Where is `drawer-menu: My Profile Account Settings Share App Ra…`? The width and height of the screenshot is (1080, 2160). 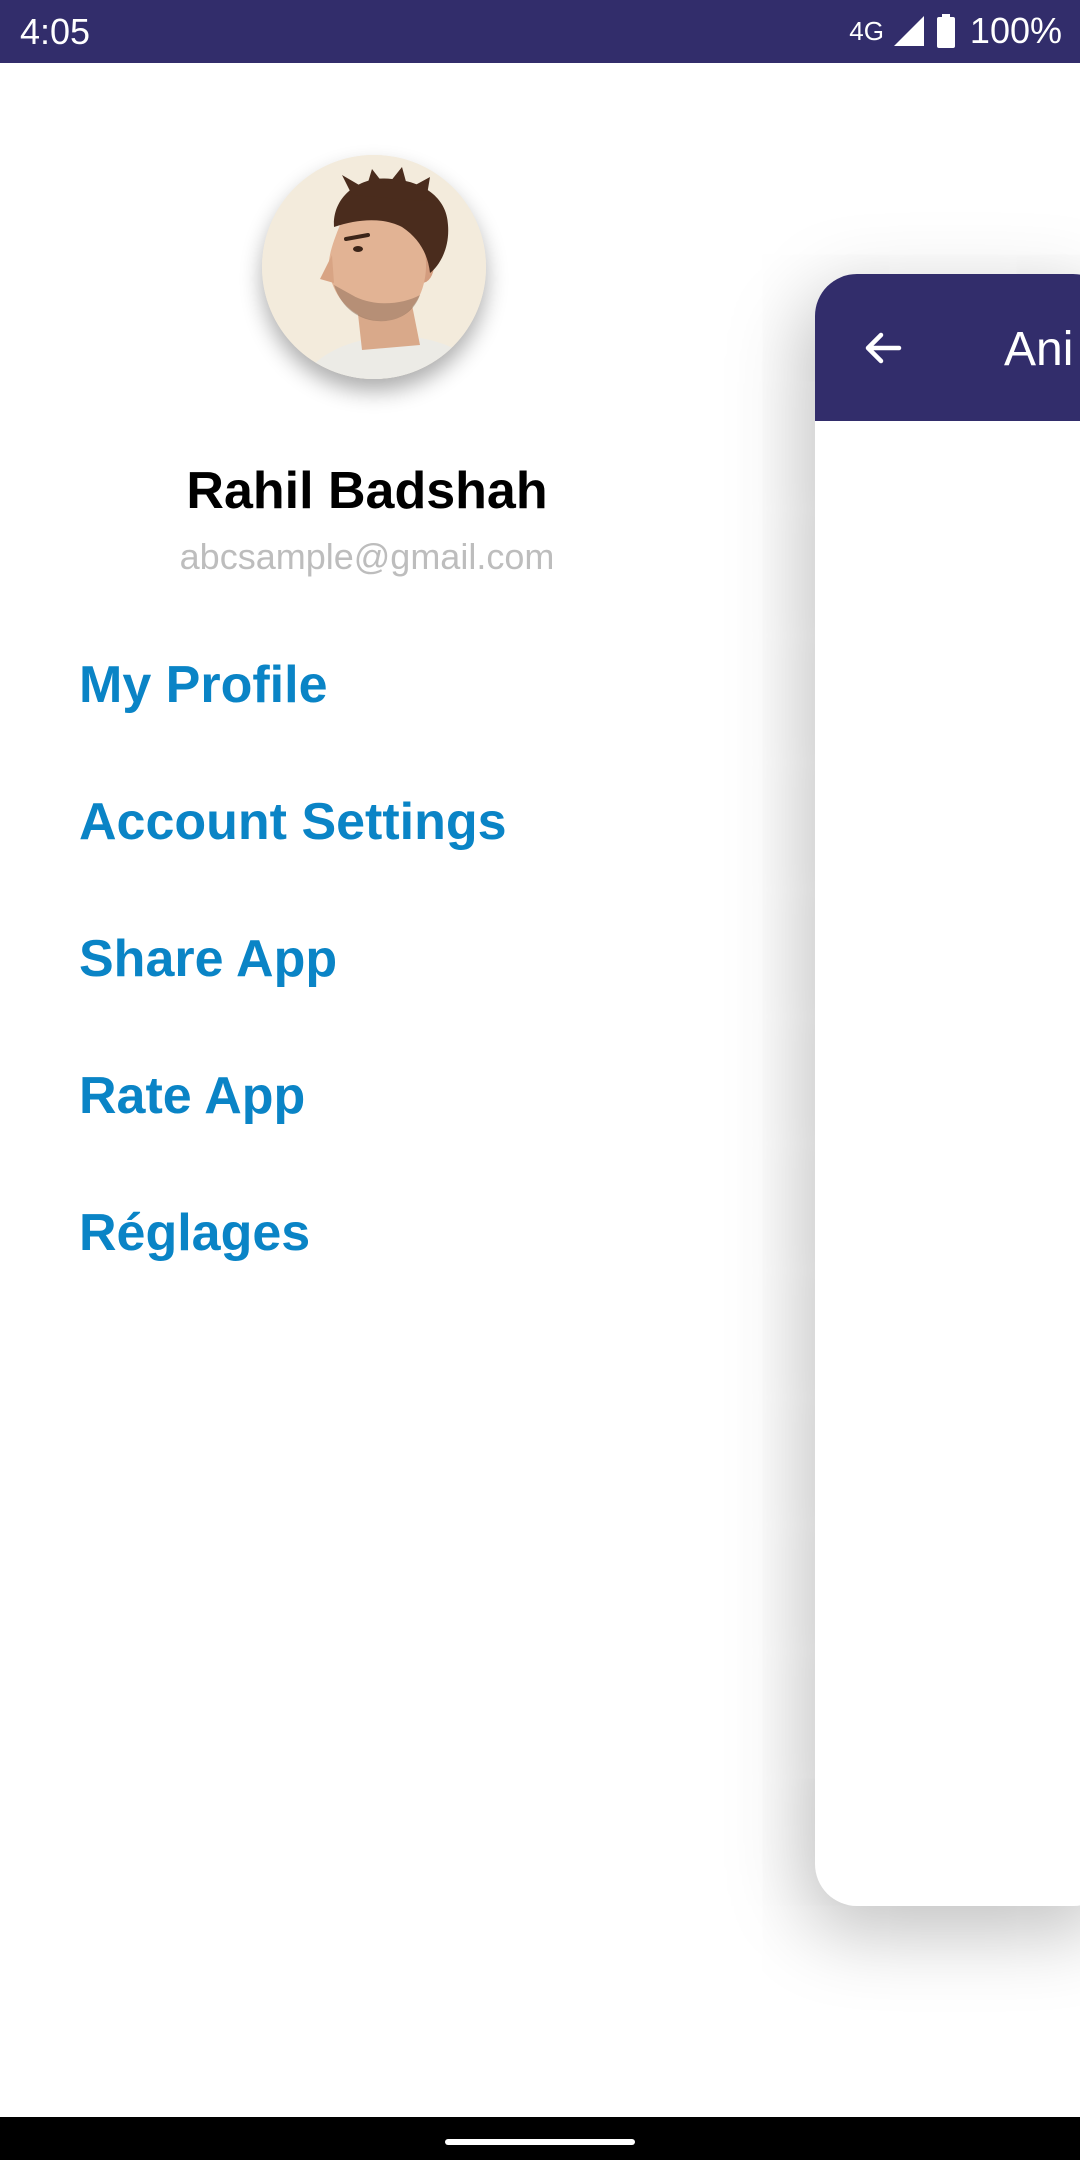
drawer-menu: My Profile Account Settings Share App Ra… is located at coordinates (293, 997).